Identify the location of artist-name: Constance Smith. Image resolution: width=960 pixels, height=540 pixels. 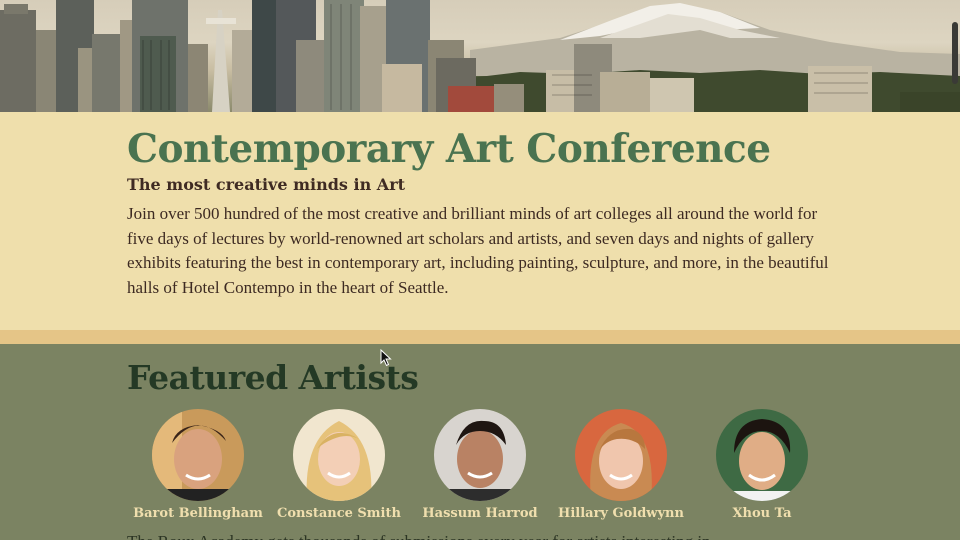
(339, 514).